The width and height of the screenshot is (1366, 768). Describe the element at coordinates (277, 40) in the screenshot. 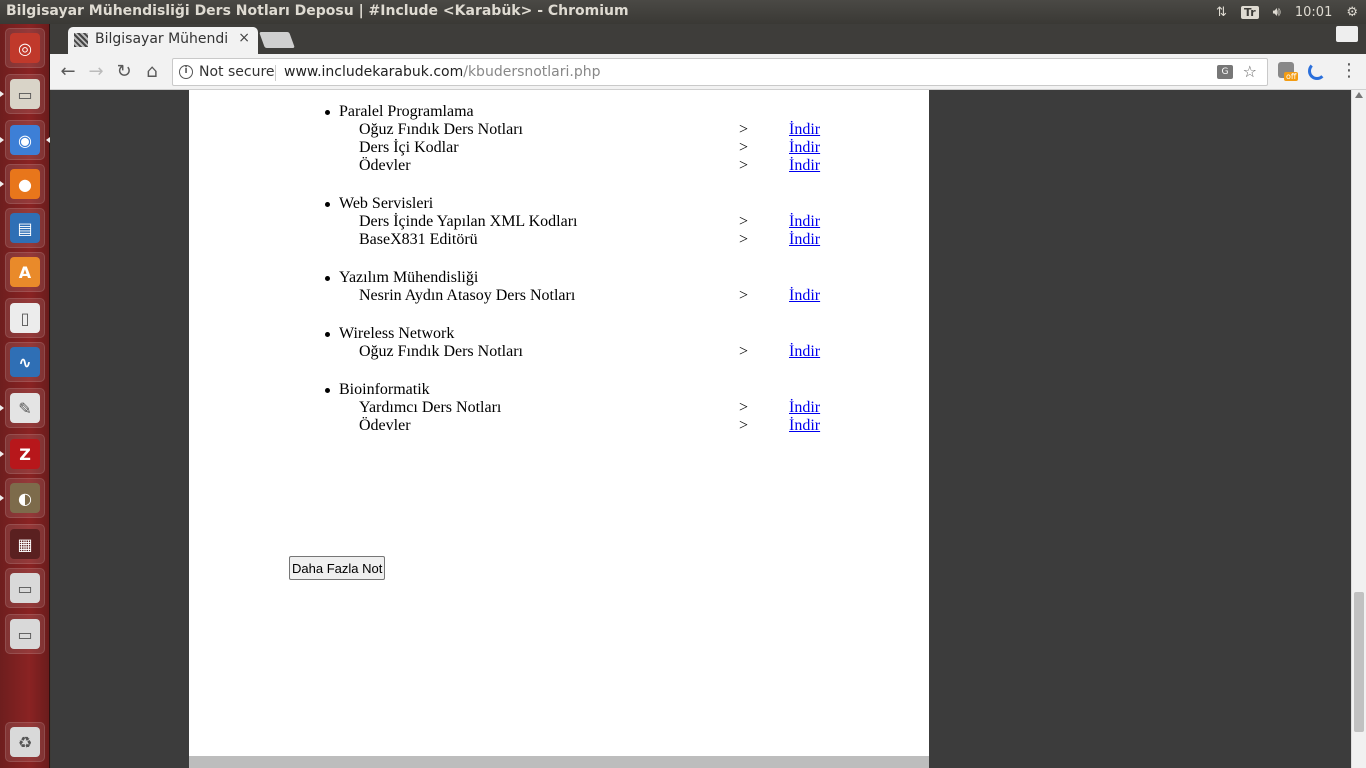

I see `new-tab-button` at that location.